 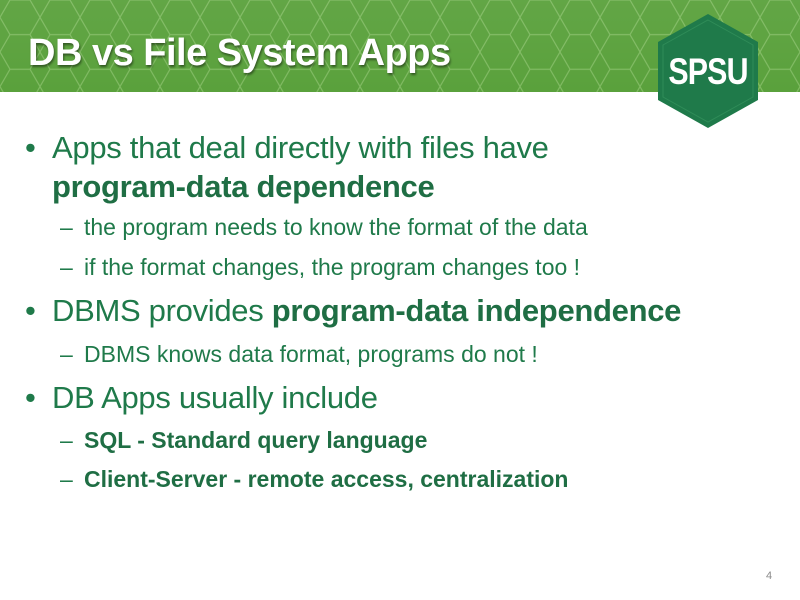 What do you see at coordinates (215, 397) in the screenshot?
I see `bullet-text: DB Apps usually include` at bounding box center [215, 397].